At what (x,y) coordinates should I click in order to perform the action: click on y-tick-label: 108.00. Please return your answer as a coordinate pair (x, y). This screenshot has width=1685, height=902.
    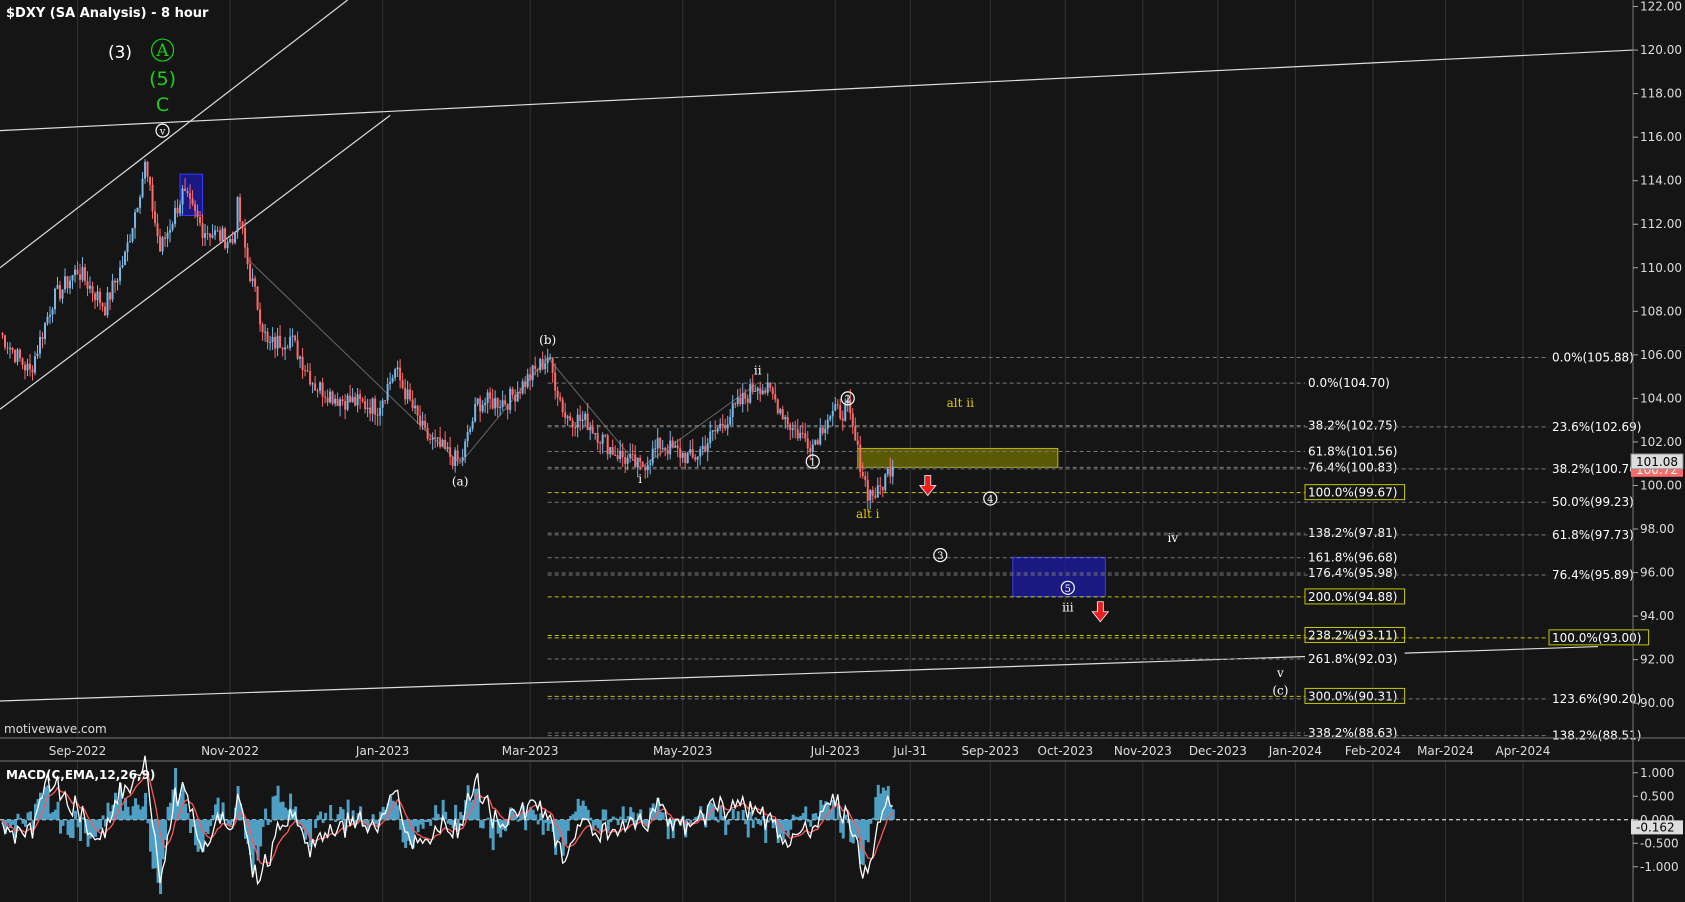
    Looking at the image, I should click on (1661, 311).